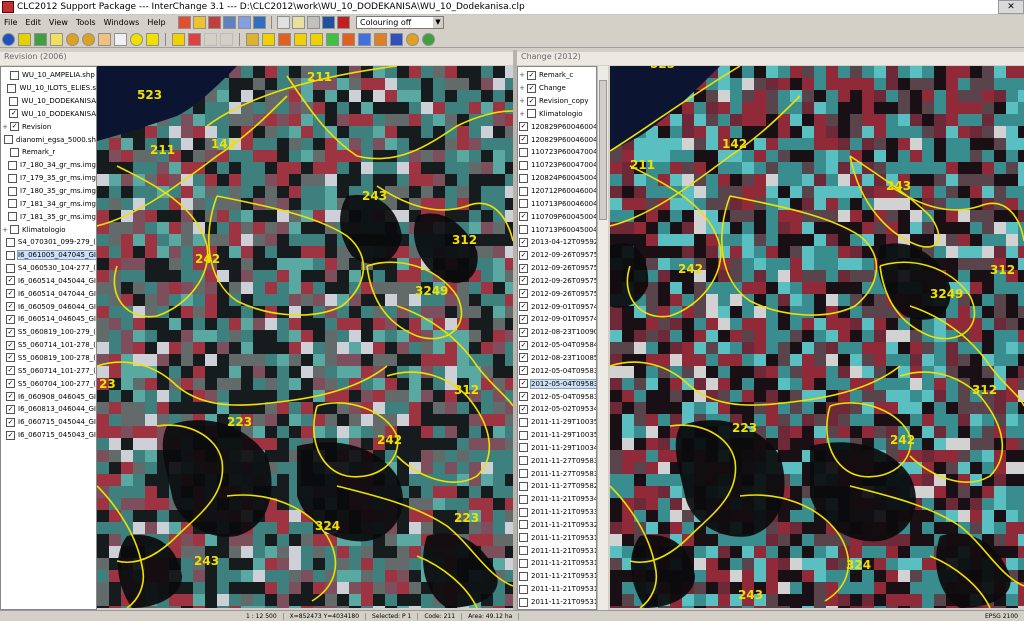 This screenshot has width=1024, height=621. Describe the element at coordinates (364, 39) in the screenshot. I see `check-topology-icon` at that location.